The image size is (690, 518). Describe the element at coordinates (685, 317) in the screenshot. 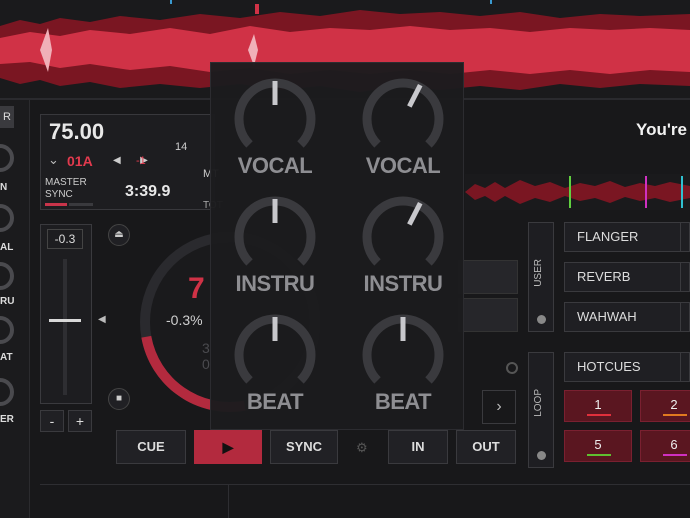

I see `effect-slot-3-arrow` at that location.